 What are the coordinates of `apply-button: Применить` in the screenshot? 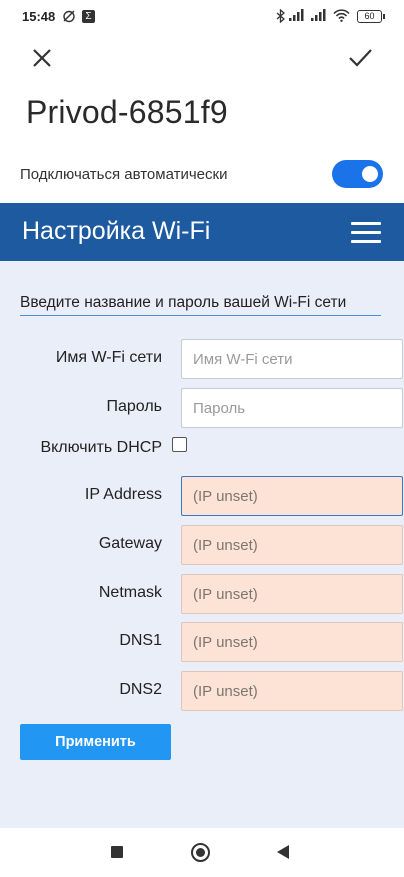 It's located at (95, 742).